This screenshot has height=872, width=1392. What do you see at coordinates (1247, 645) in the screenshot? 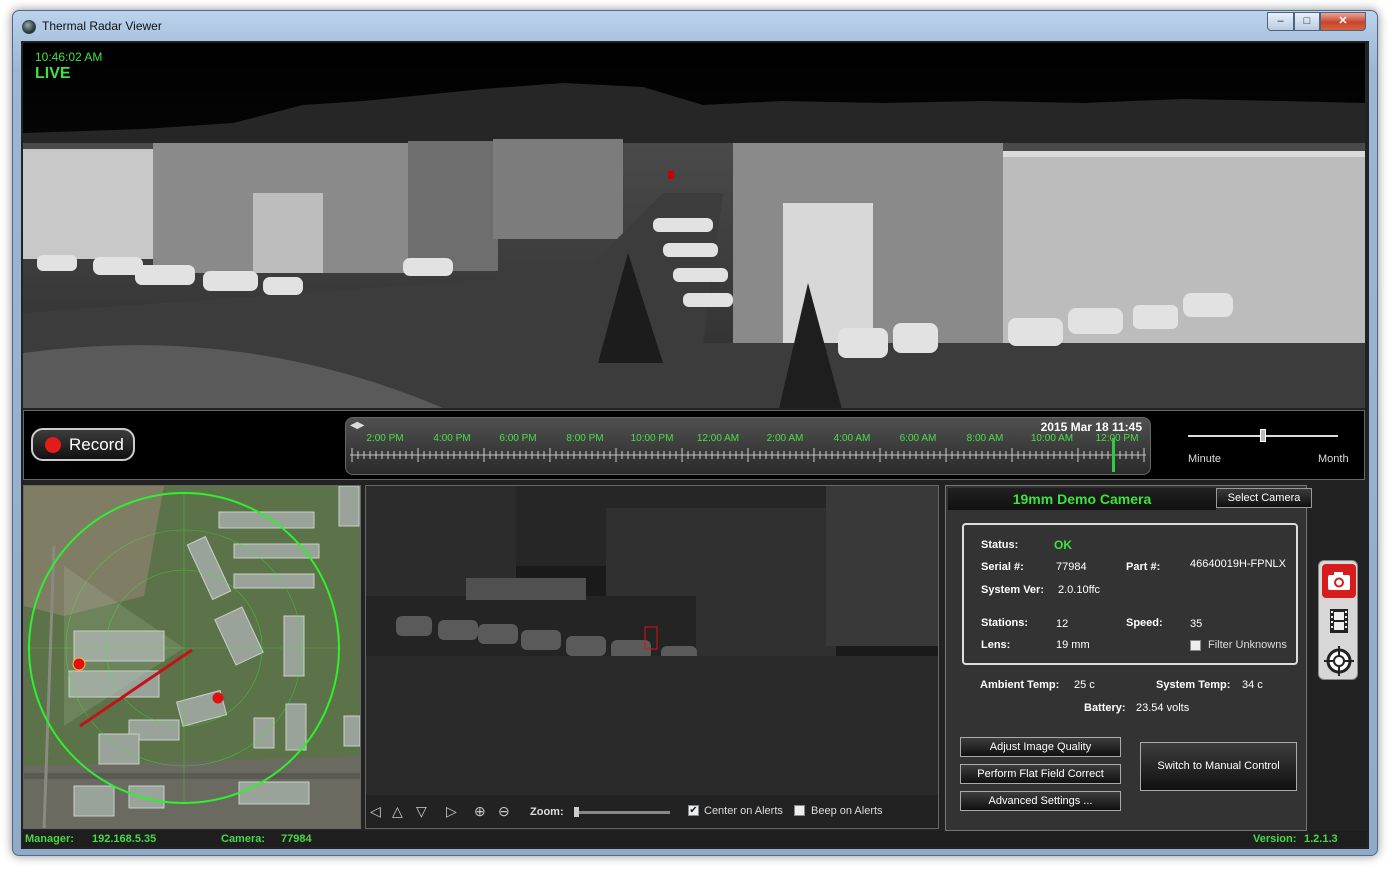
I see `filter-unknowns-label: Filter Unknowns` at bounding box center [1247, 645].